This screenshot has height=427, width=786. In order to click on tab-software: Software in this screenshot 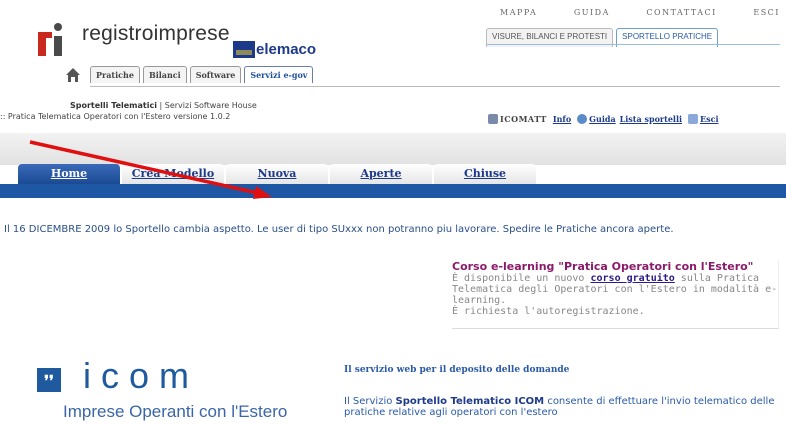, I will do `click(215, 74)`.